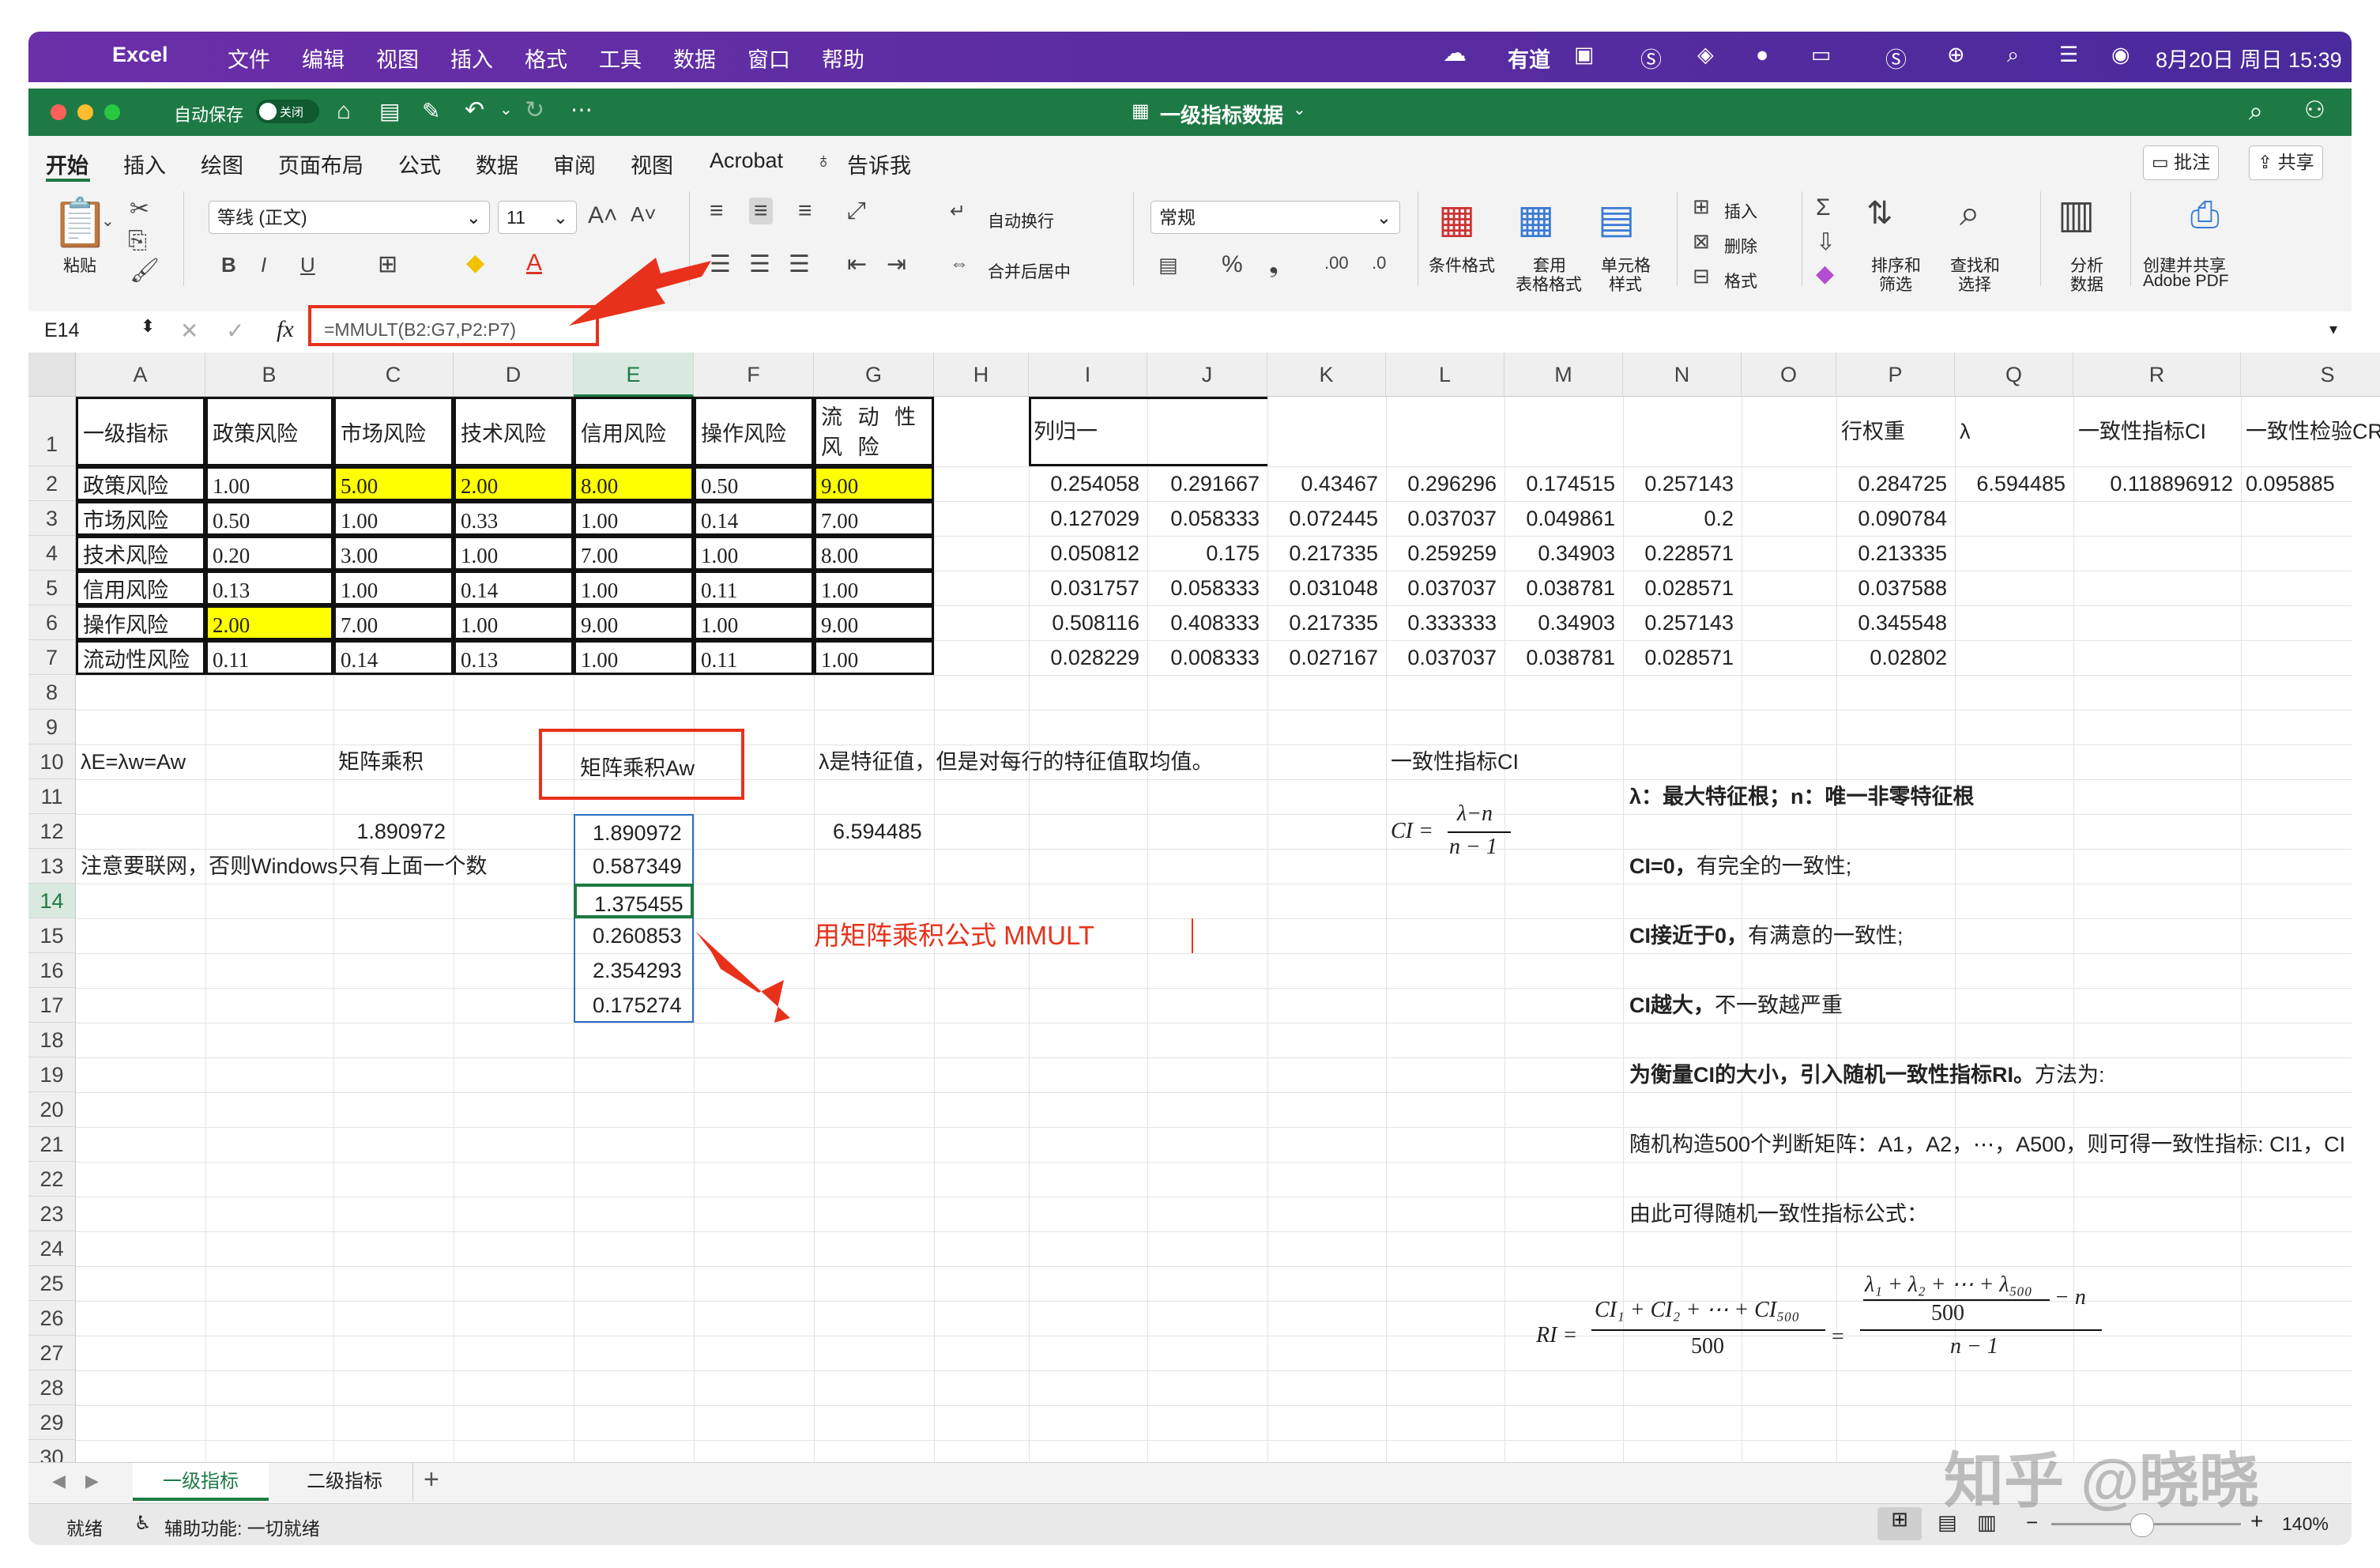 Image resolution: width=2380 pixels, height=1568 pixels. Describe the element at coordinates (640, 292) in the screenshot. I see `arrow-to-formula` at that location.